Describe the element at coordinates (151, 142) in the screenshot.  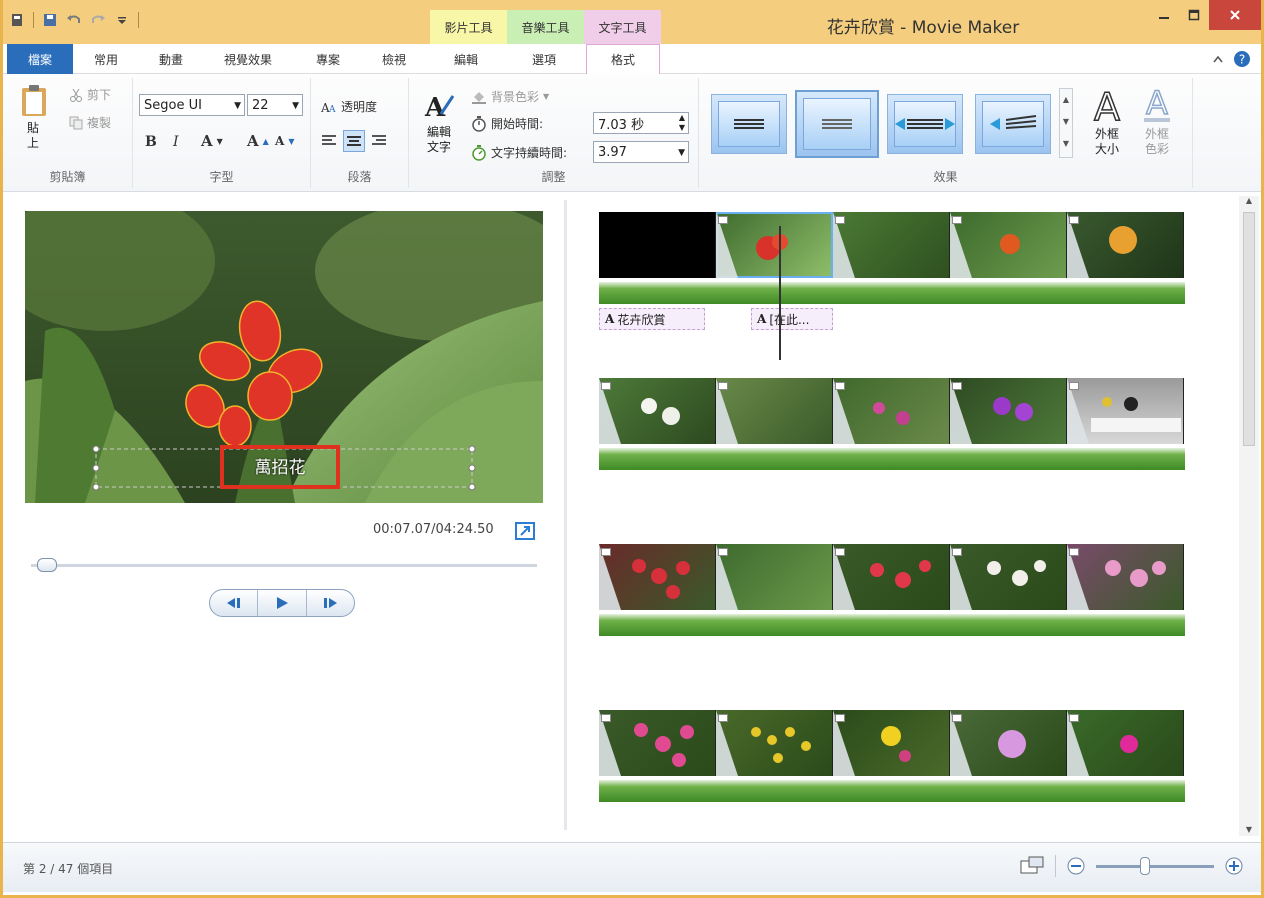
I see `bold-button: B` at that location.